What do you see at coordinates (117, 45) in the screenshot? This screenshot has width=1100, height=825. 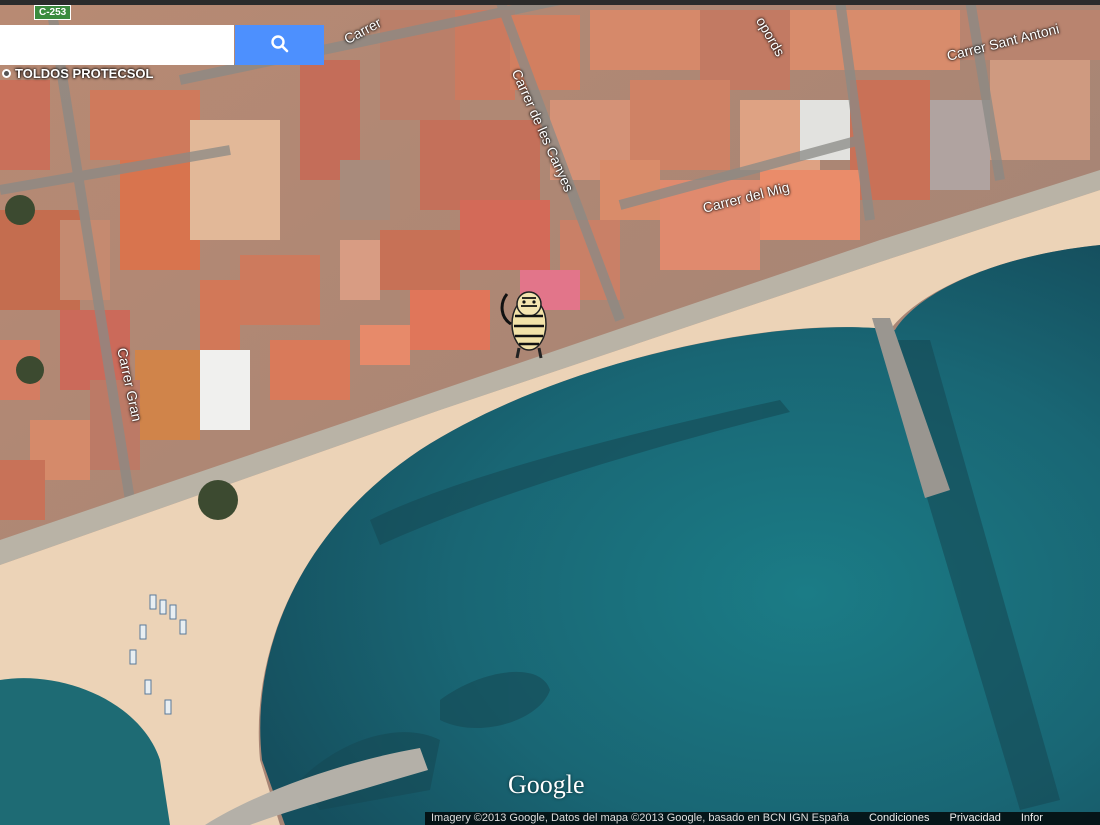 I see `search-input` at bounding box center [117, 45].